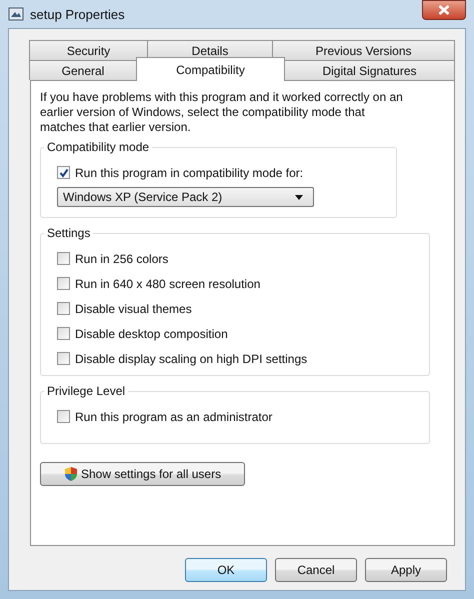 The width and height of the screenshot is (474, 599). Describe the element at coordinates (71, 474) in the screenshot. I see `shield-icon` at that location.